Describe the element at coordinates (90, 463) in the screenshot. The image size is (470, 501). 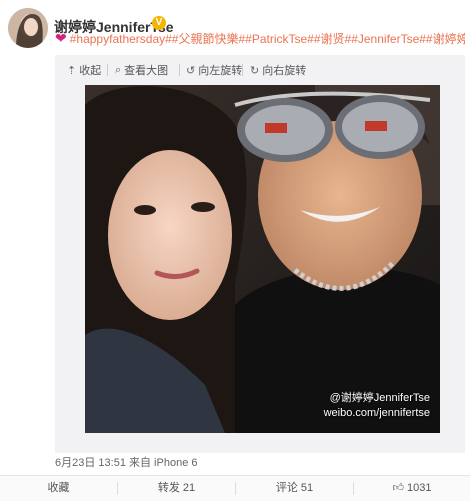
I see `post-timestamp: 6月23日 13:51` at that location.